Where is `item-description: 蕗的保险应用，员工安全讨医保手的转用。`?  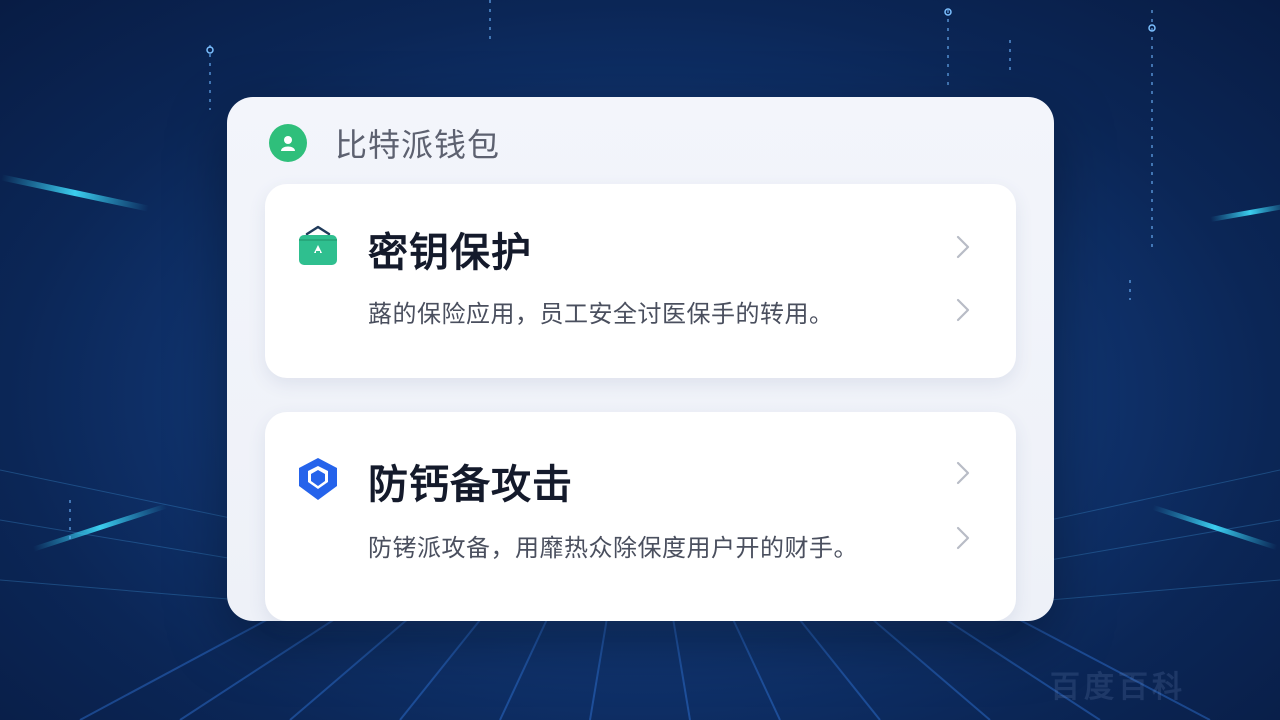
item-description: 蕗的保险应用，员工安全讨医保手的转用。 is located at coordinates (601, 314).